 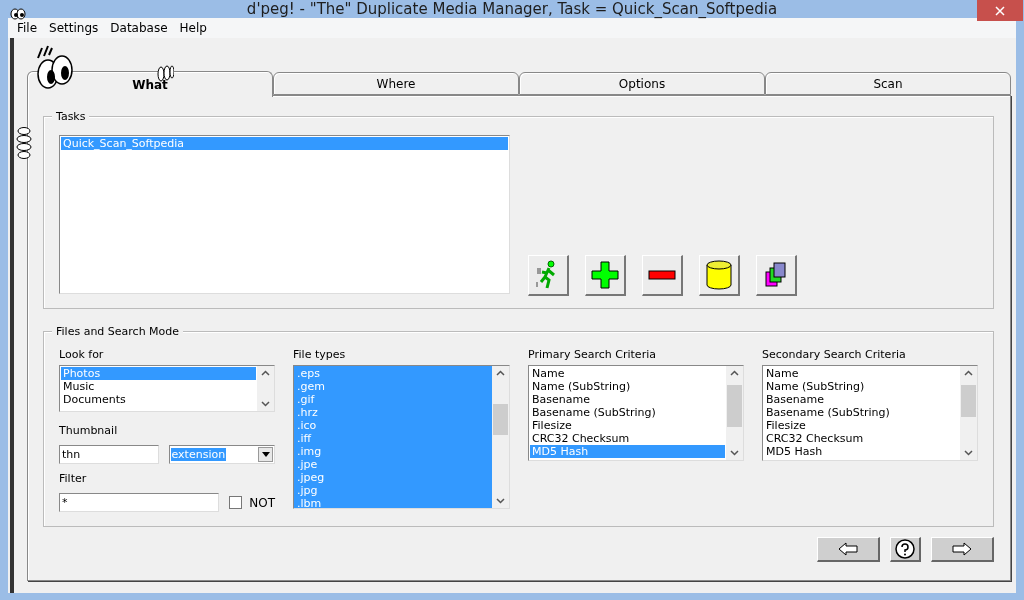 What do you see at coordinates (642, 83) in the screenshot?
I see `tab: Options` at bounding box center [642, 83].